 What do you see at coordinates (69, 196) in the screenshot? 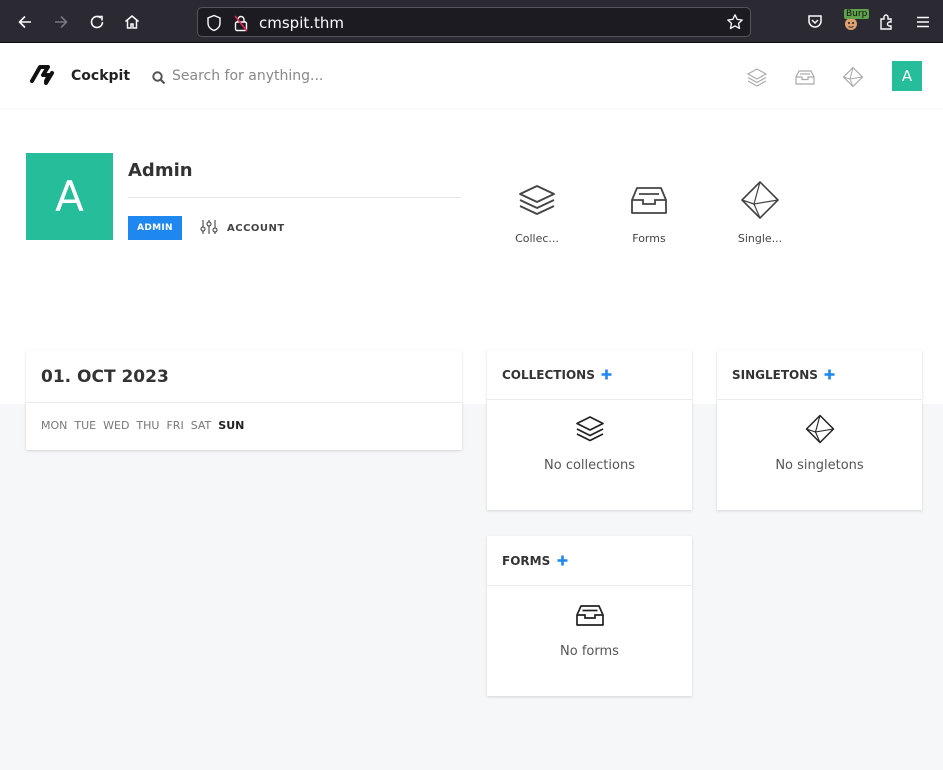
I see `profile-avatar: A` at bounding box center [69, 196].